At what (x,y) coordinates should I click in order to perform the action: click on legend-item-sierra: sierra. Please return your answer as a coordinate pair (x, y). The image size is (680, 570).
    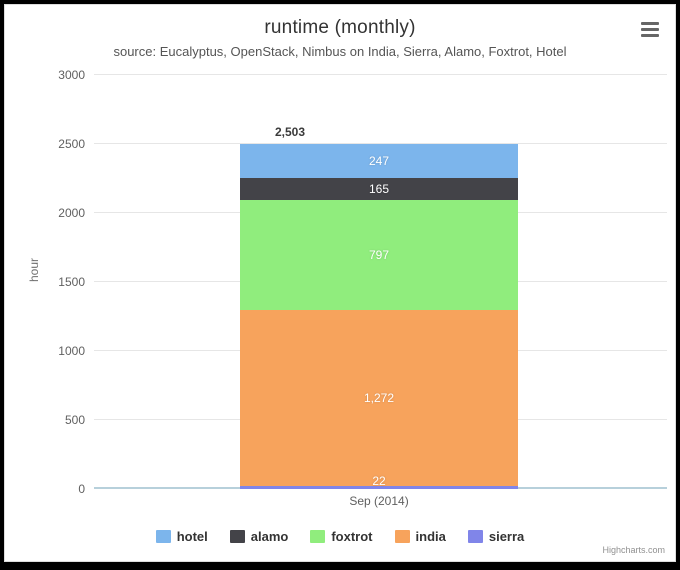
    Looking at the image, I should click on (496, 536).